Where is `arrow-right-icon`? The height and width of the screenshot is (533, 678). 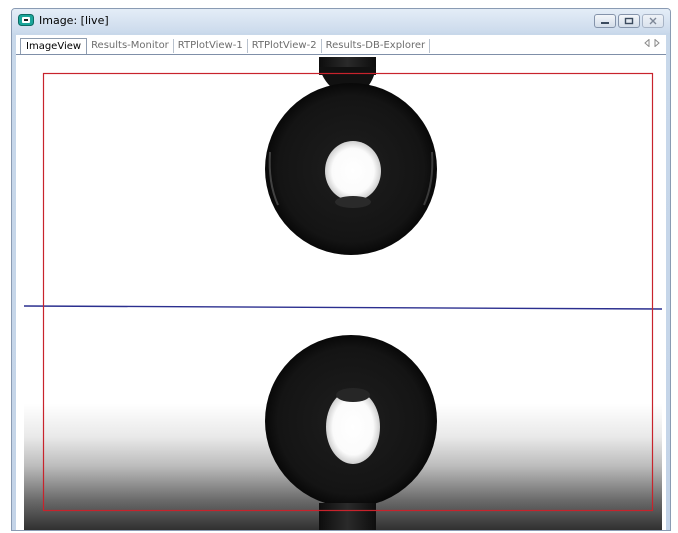
arrow-right-icon is located at coordinates (657, 43).